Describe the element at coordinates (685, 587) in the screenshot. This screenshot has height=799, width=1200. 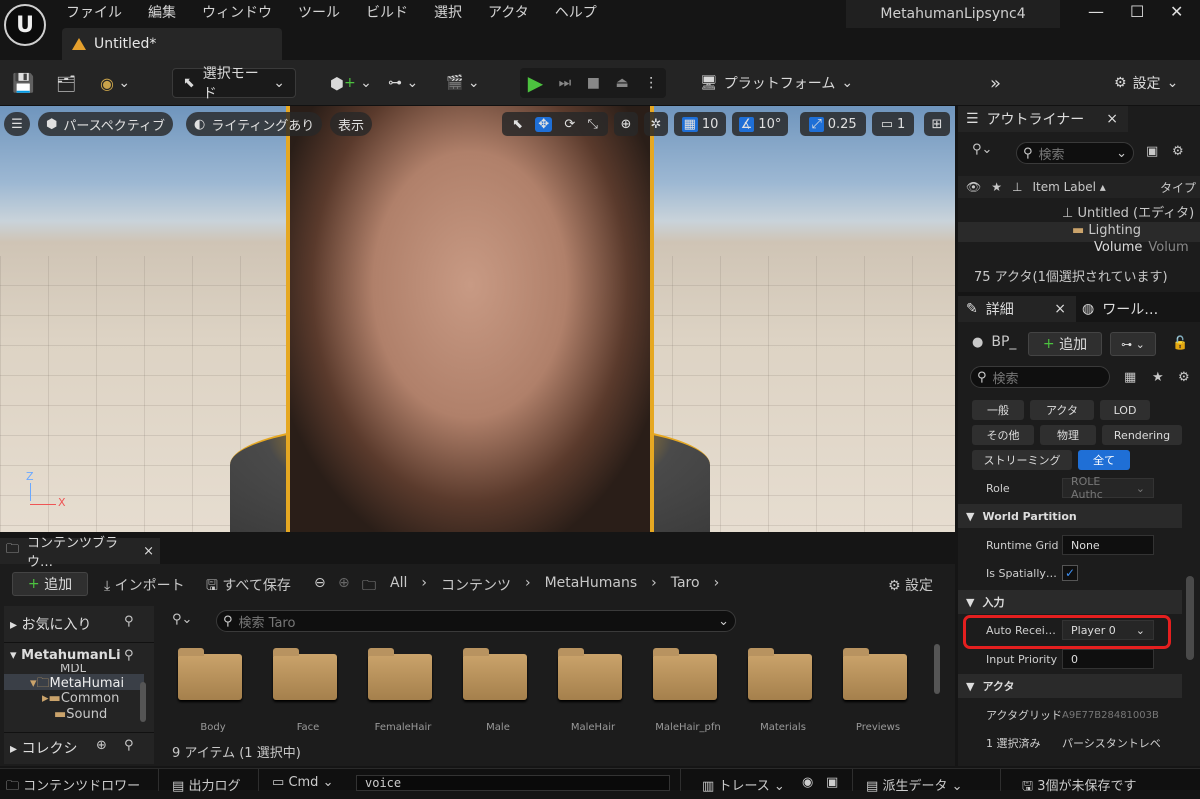
I see `breadcrumb-taro: Taro` at that location.